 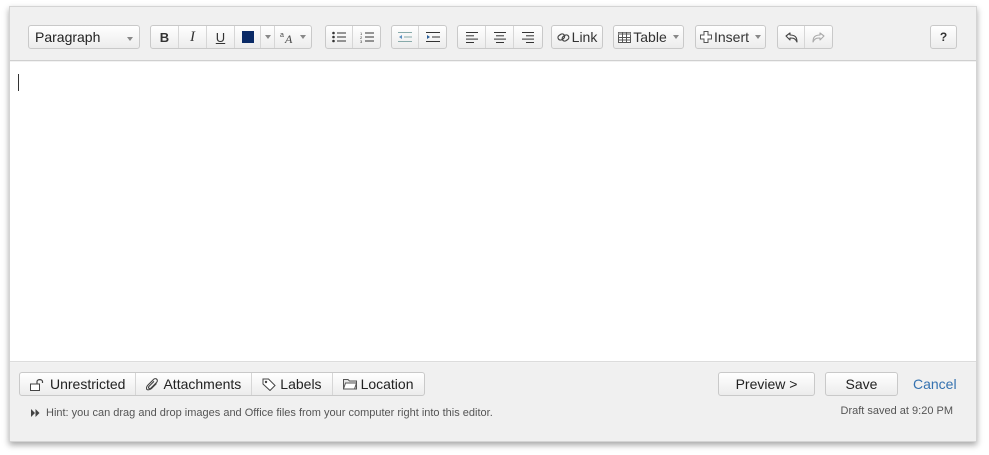 I want to click on help-label: ?, so click(x=943, y=37).